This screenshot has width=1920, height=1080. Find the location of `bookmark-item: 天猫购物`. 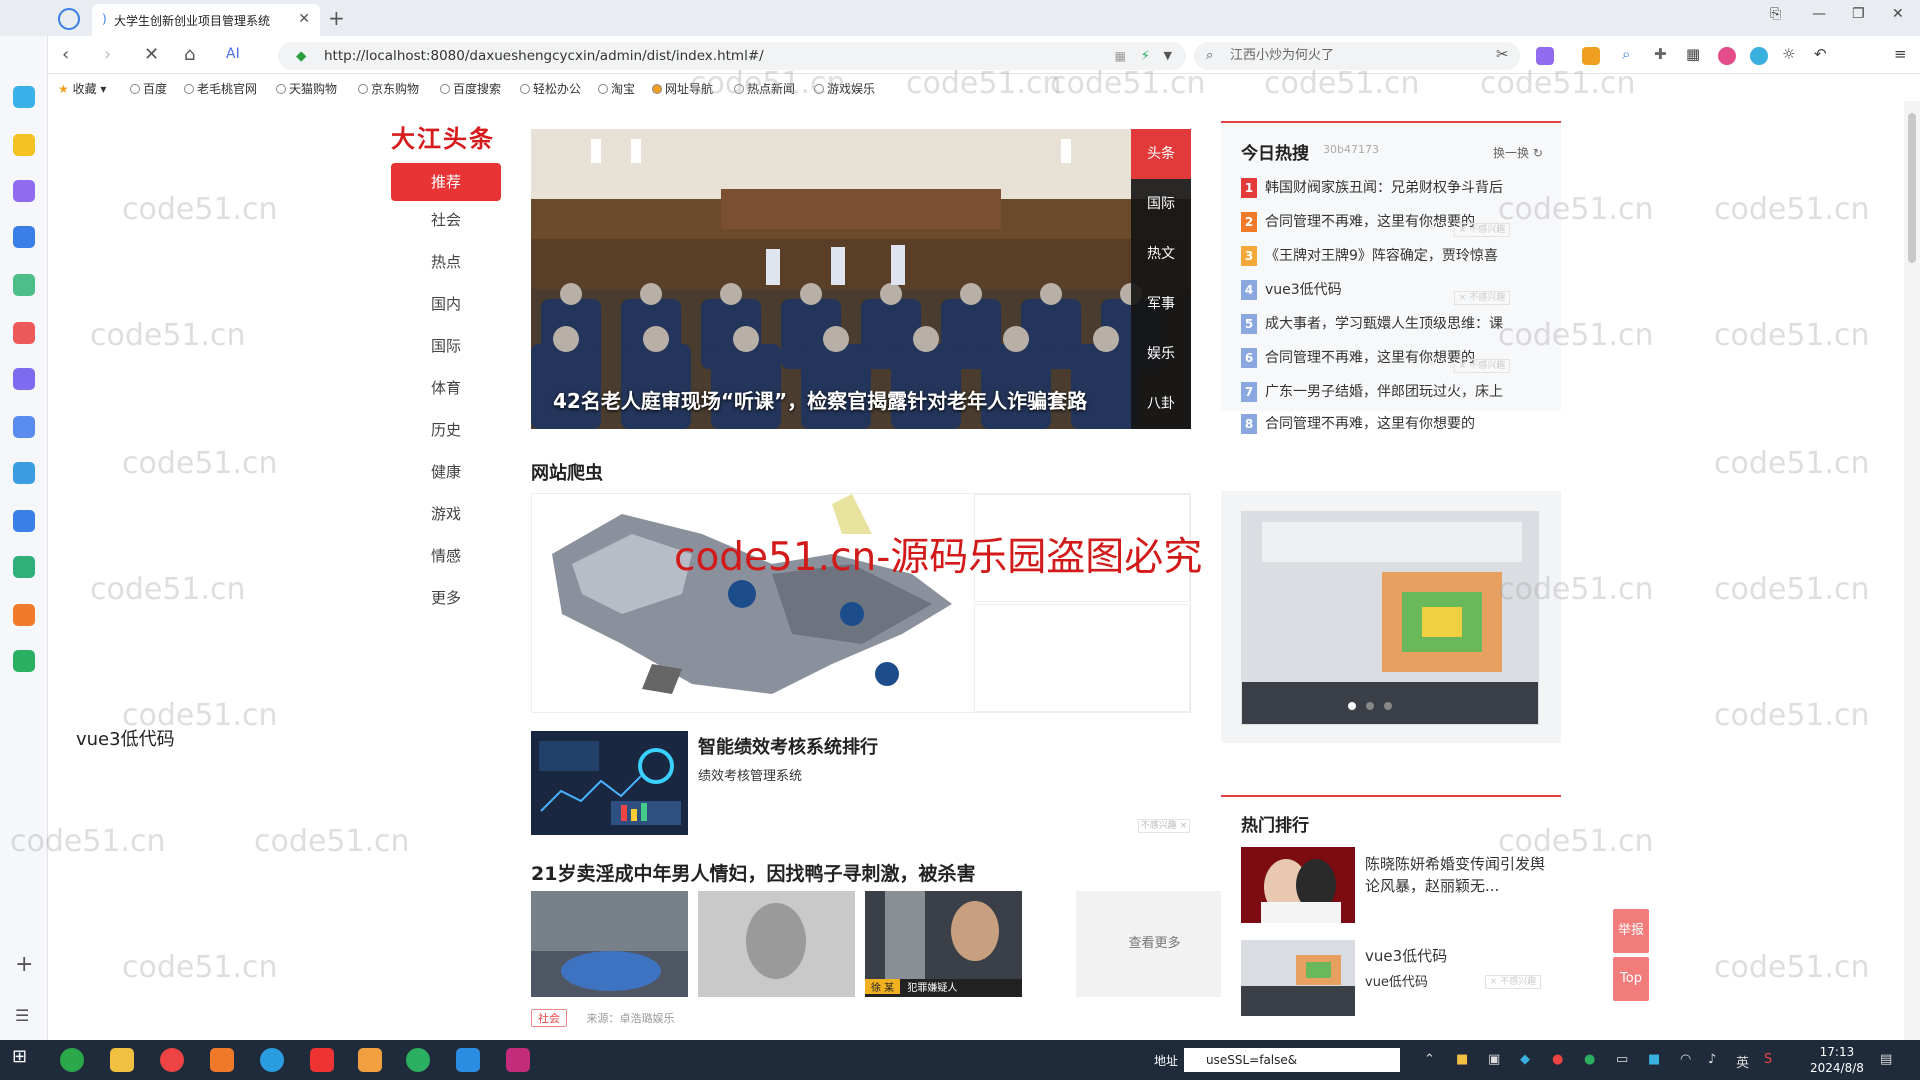

bookmark-item: 天猫购物 is located at coordinates (306, 88).